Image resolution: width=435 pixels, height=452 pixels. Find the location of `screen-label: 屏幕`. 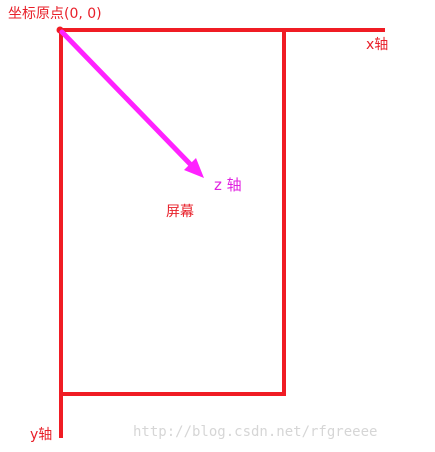

screen-label: 屏幕 is located at coordinates (180, 212).